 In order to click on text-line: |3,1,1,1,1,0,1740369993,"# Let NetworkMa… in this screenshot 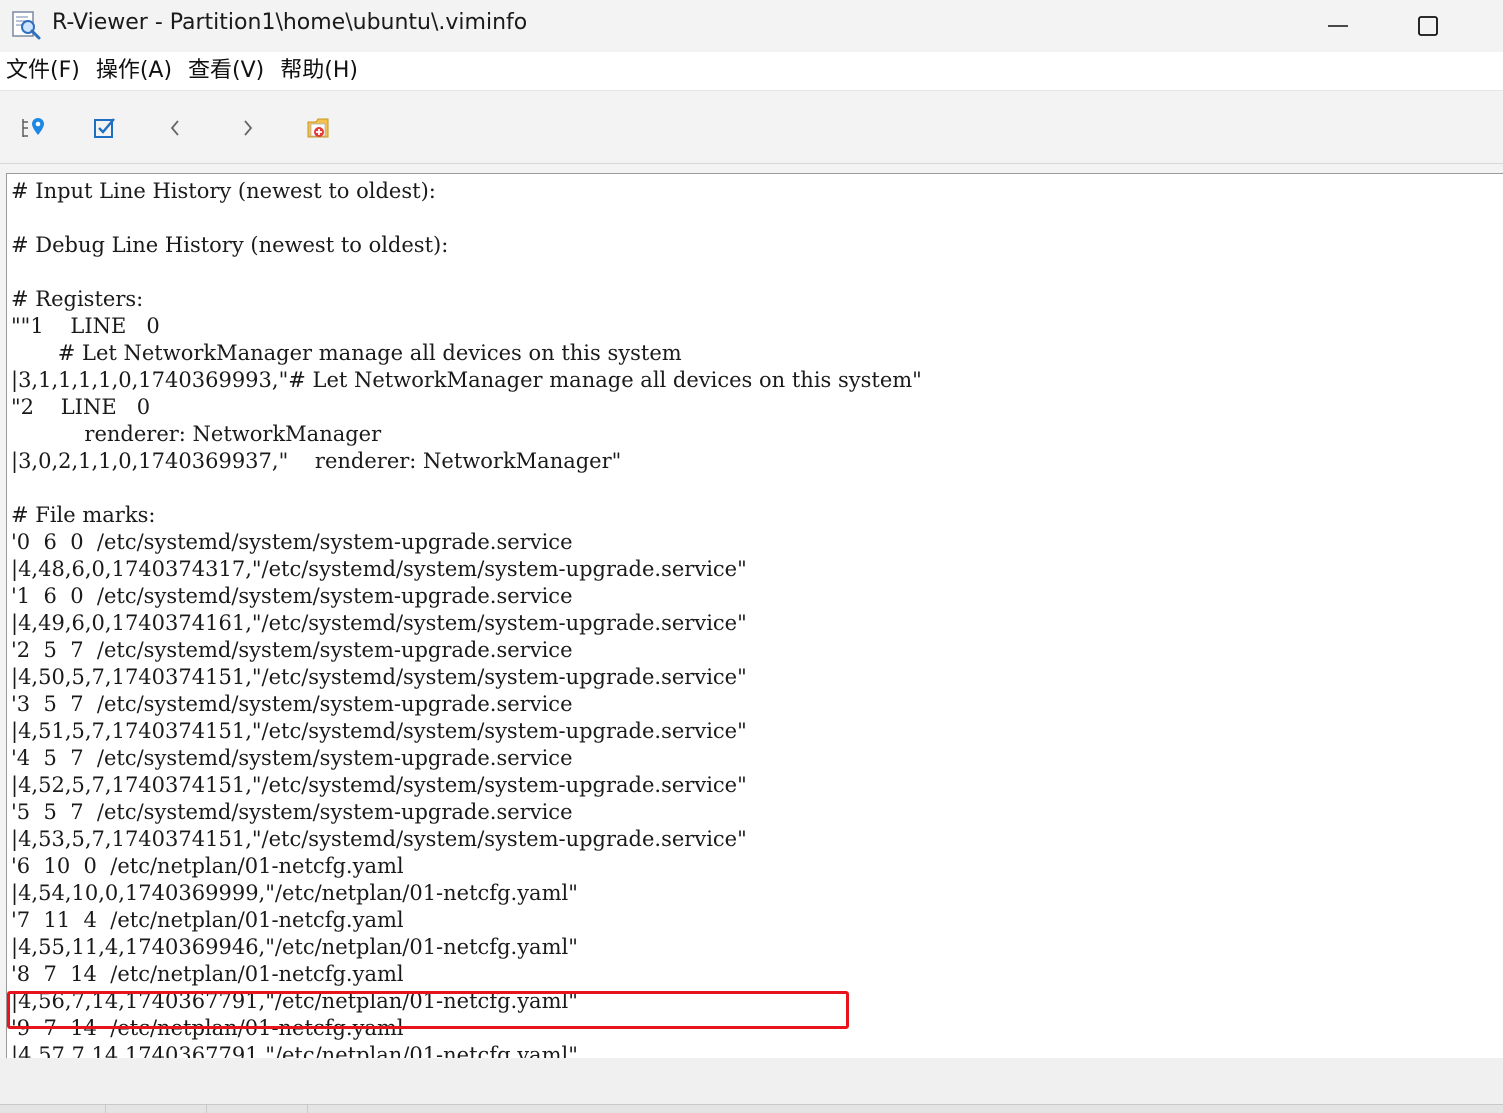, I will do `click(466, 380)`.